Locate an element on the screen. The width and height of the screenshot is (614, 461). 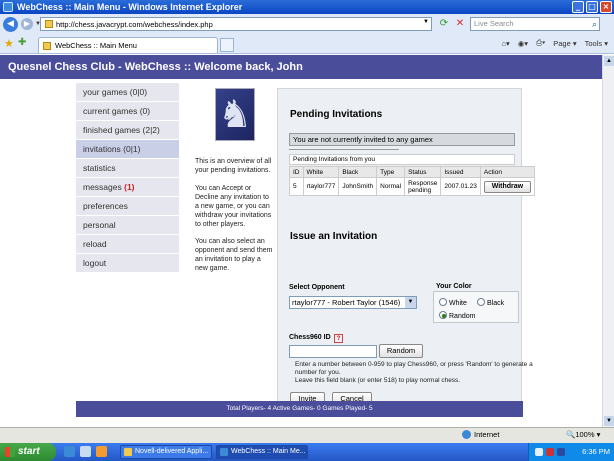
new-tab-button is located at coordinates (227, 45).